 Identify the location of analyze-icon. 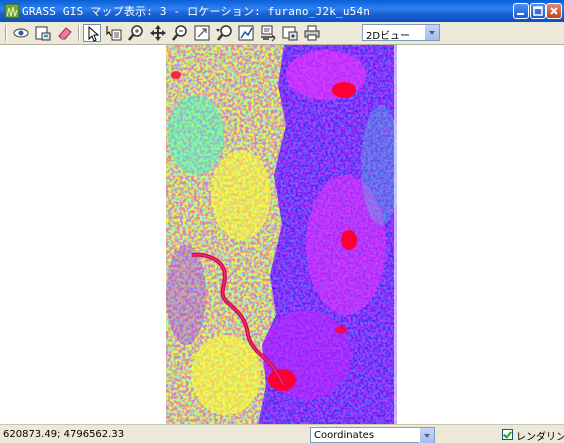
(246, 33).